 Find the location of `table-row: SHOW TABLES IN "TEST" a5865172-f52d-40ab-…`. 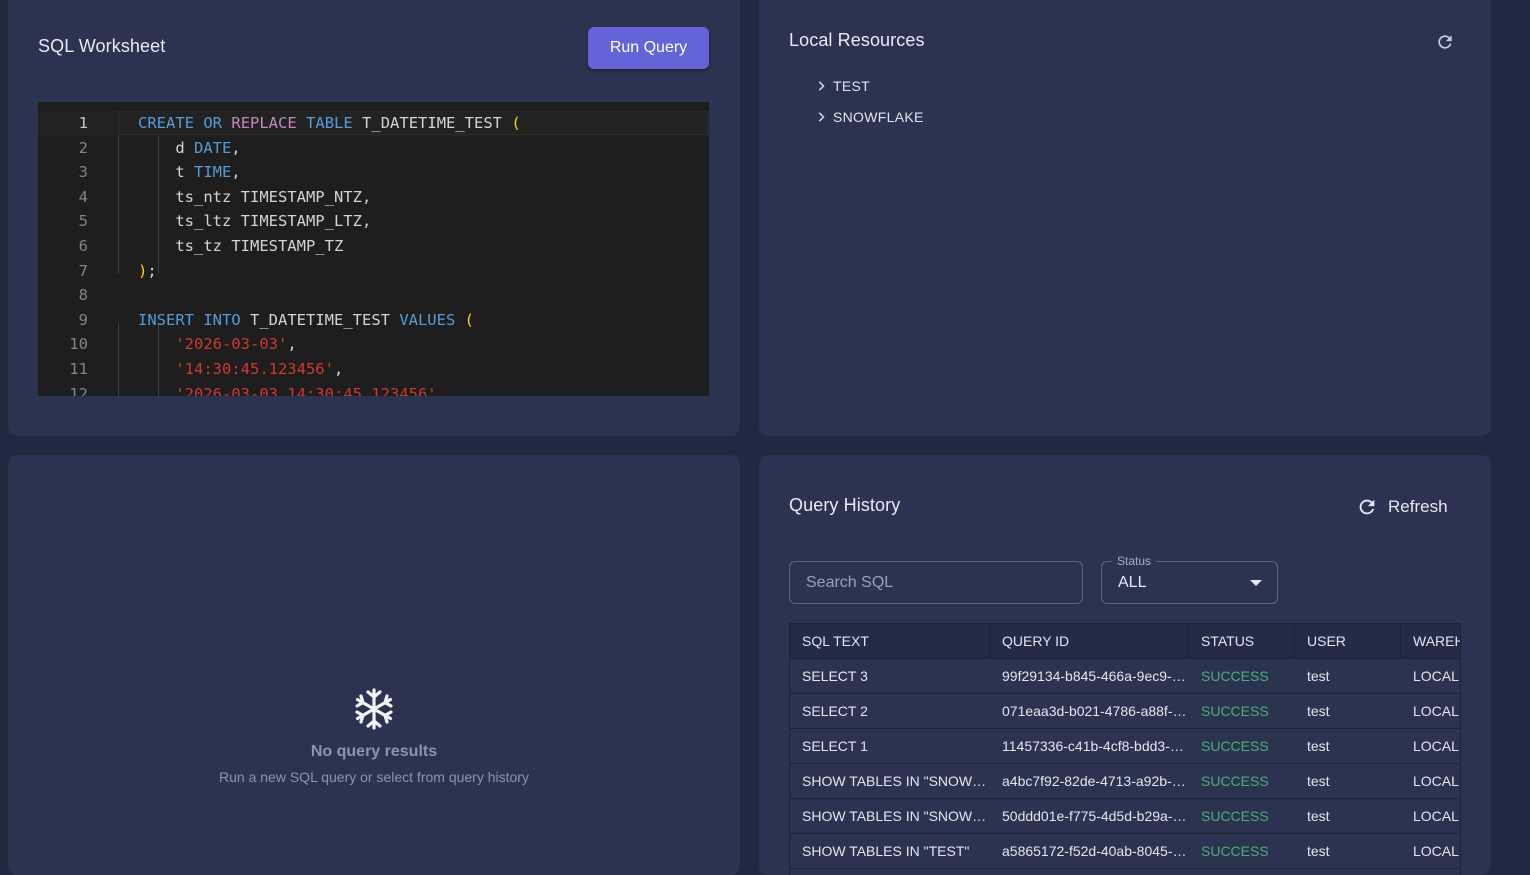

table-row: SHOW TABLES IN "TEST" a5865172-f52d-40ab-… is located at coordinates (1125, 851).